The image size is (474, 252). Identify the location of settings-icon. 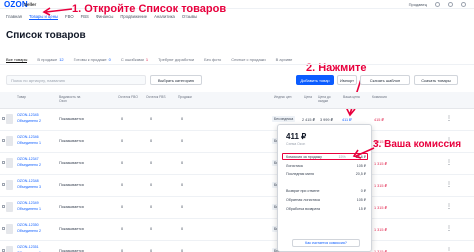
(450, 4).